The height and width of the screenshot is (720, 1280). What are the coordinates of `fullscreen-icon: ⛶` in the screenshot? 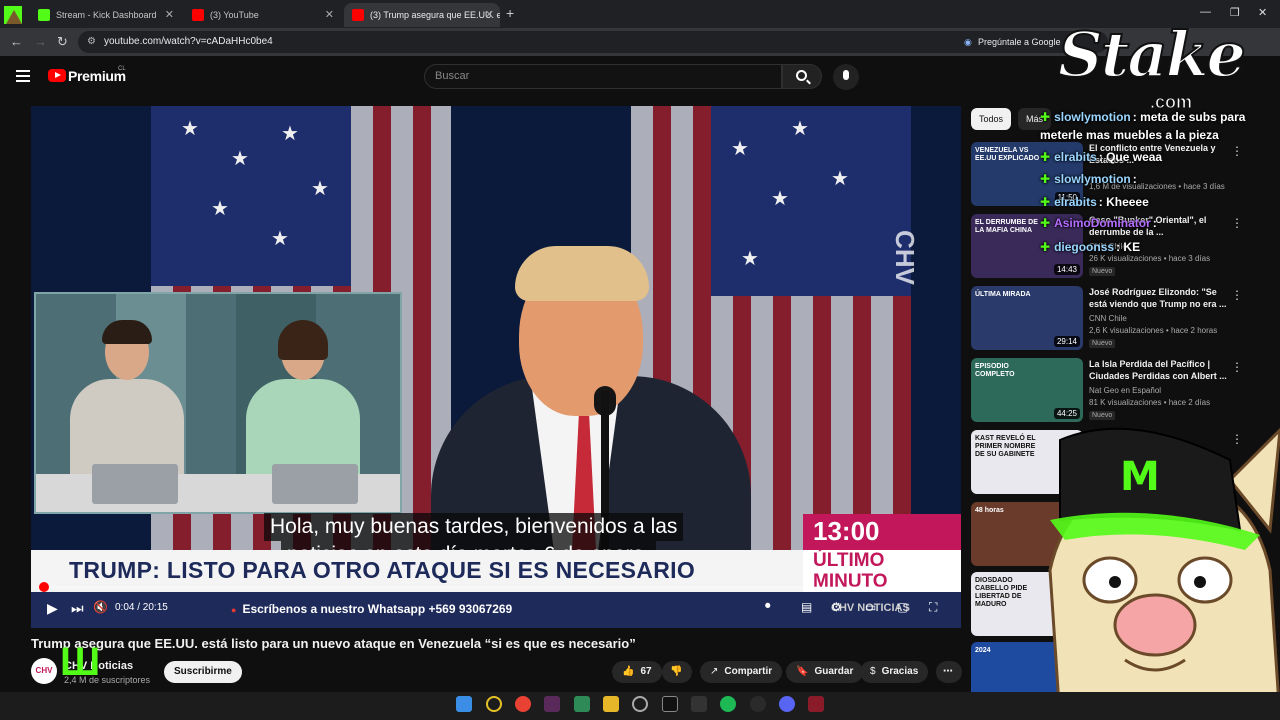 It's located at (933, 607).